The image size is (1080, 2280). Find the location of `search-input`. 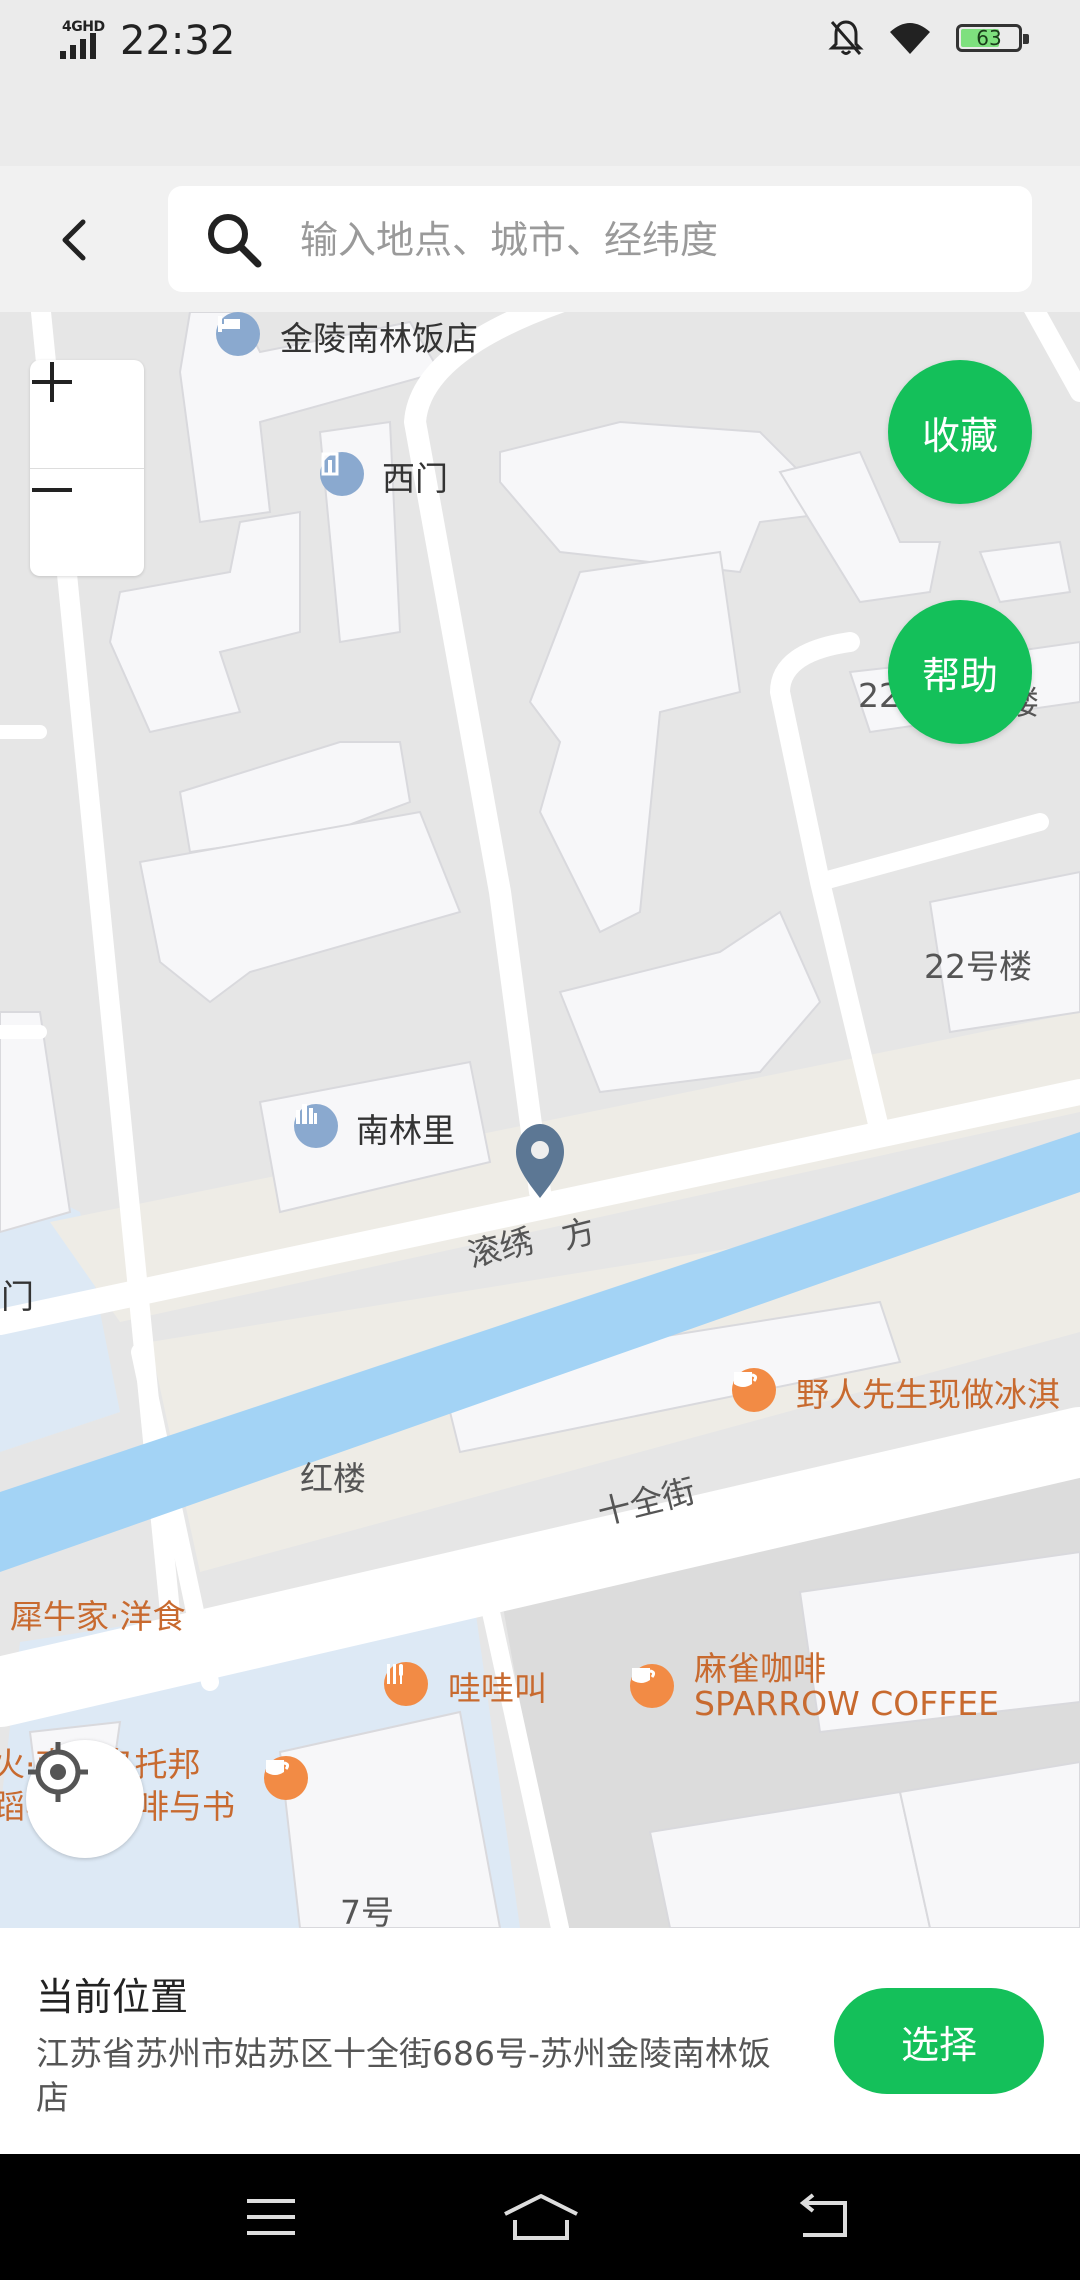

search-input is located at coordinates (655, 240).